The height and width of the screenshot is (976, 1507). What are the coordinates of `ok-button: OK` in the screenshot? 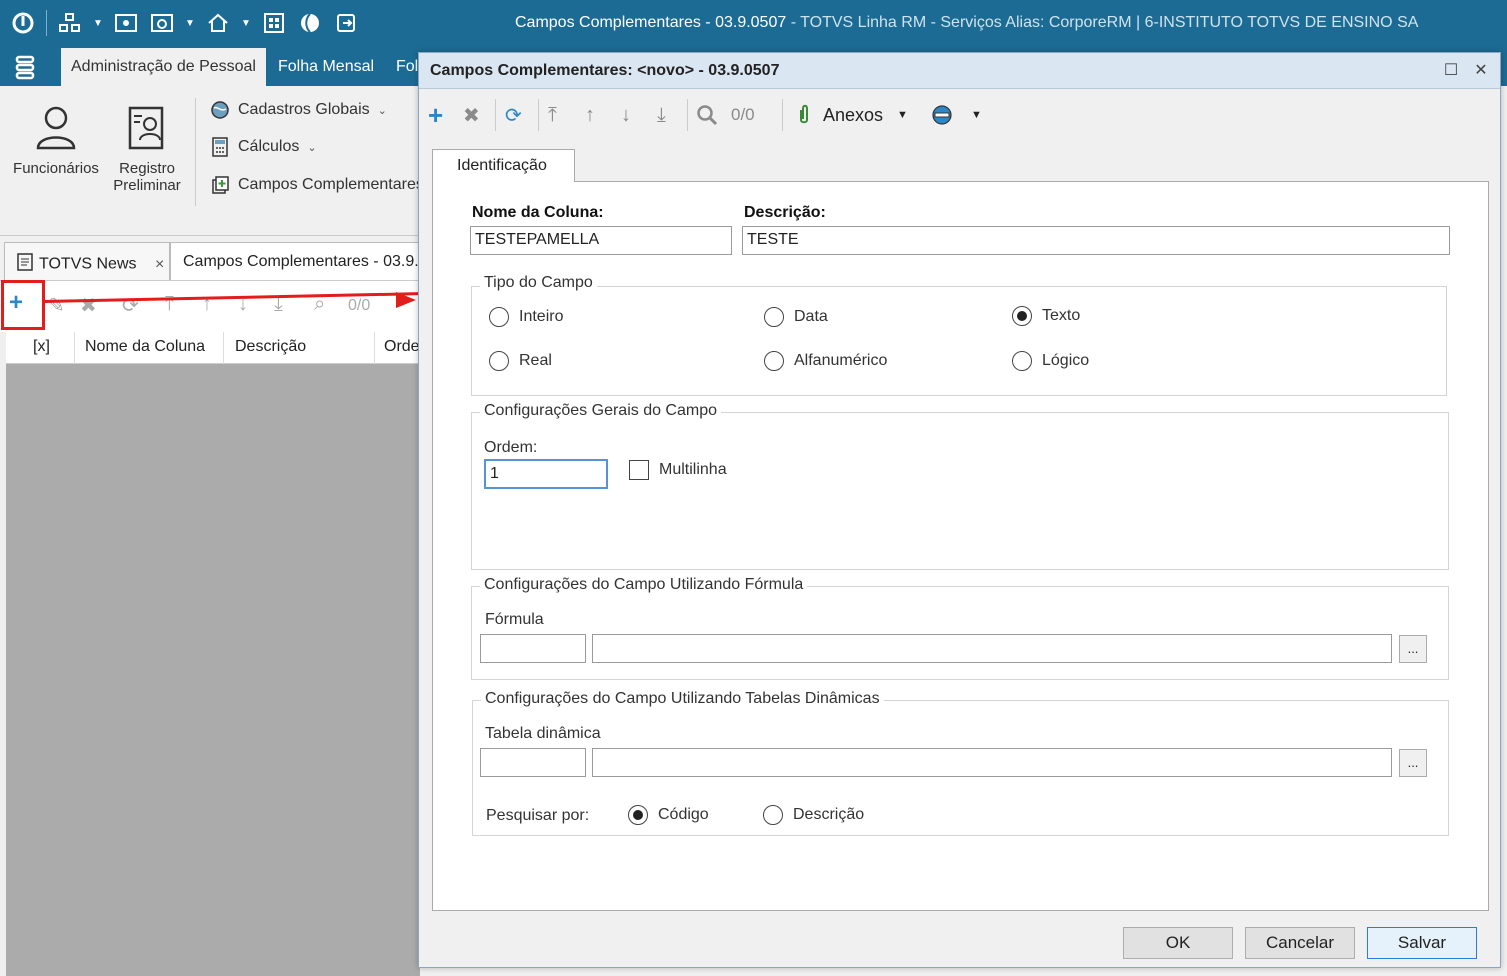 It's located at (1178, 943).